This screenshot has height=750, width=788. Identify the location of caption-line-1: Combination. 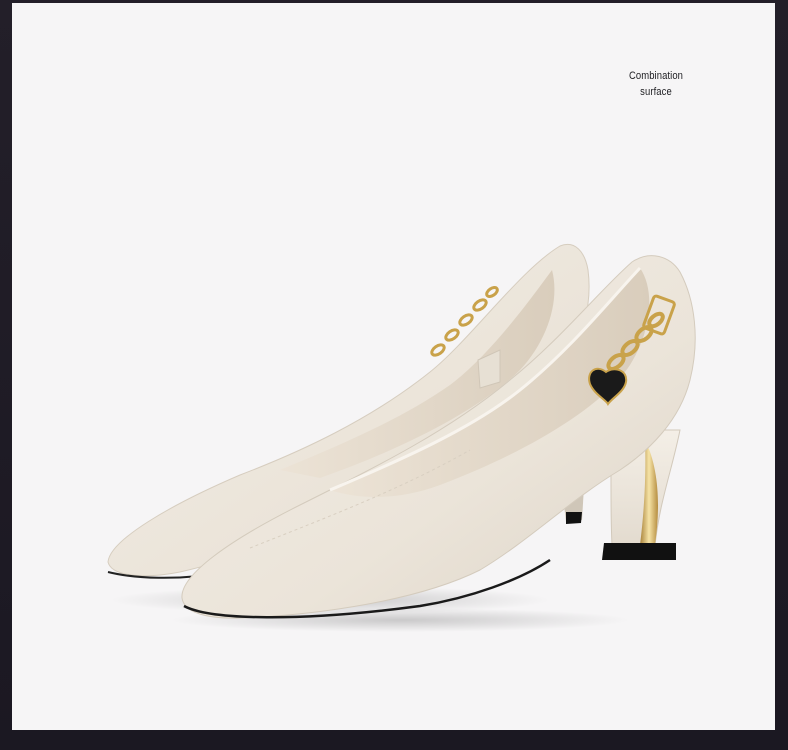
(656, 76).